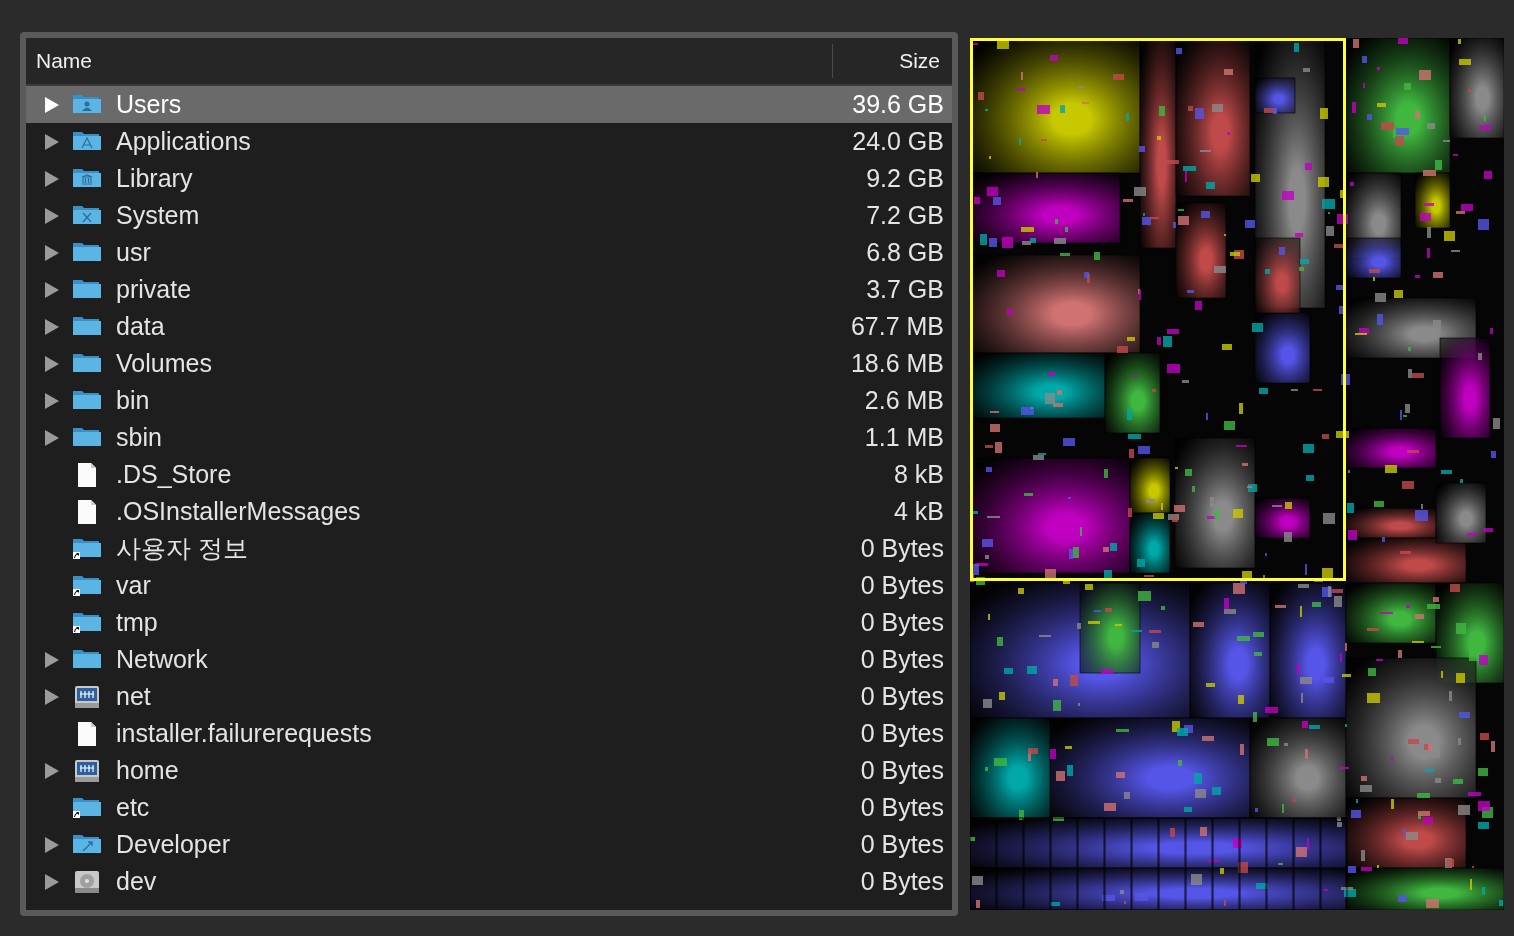 The width and height of the screenshot is (1514, 936). What do you see at coordinates (149, 104) in the screenshot?
I see `file-name: Users` at bounding box center [149, 104].